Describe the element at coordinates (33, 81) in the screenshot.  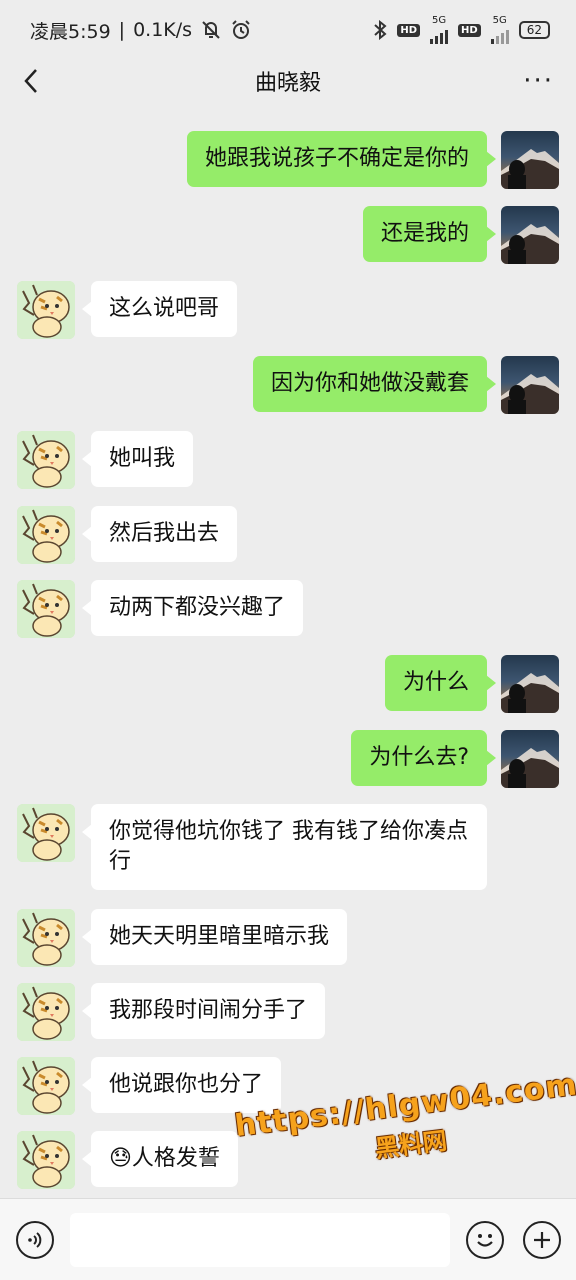
I see `back-arrow-icon` at that location.